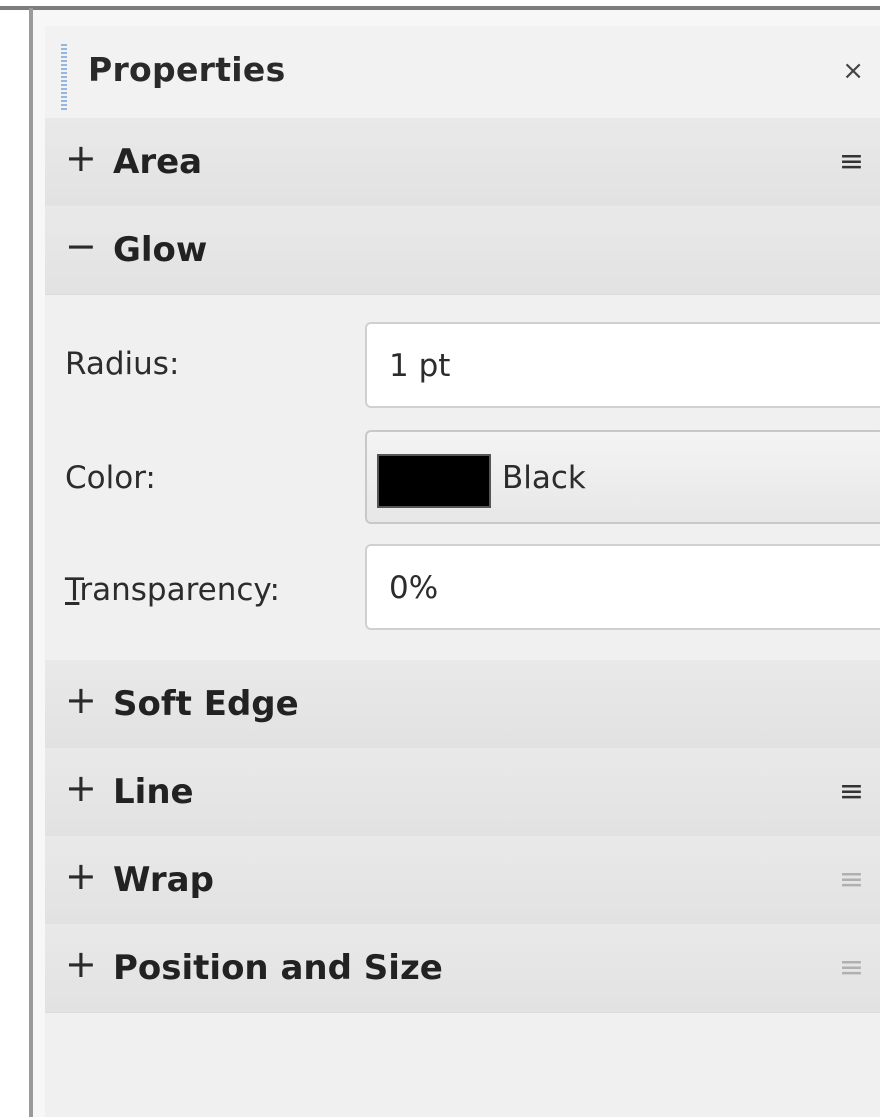 Image resolution: width=880 pixels, height=1117 pixels. Describe the element at coordinates (622, 365) in the screenshot. I see `radius-field: 1 pt` at that location.